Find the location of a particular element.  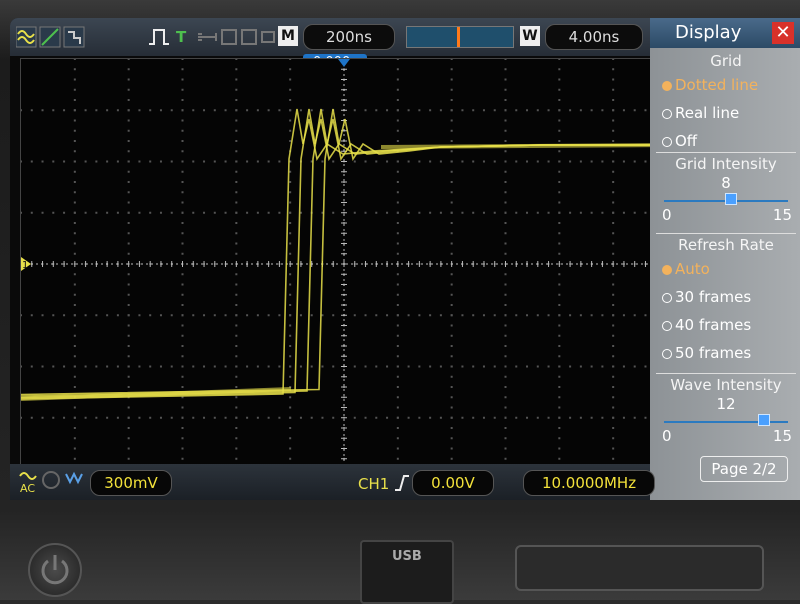

wave-intensity-slider is located at coordinates (726, 420).